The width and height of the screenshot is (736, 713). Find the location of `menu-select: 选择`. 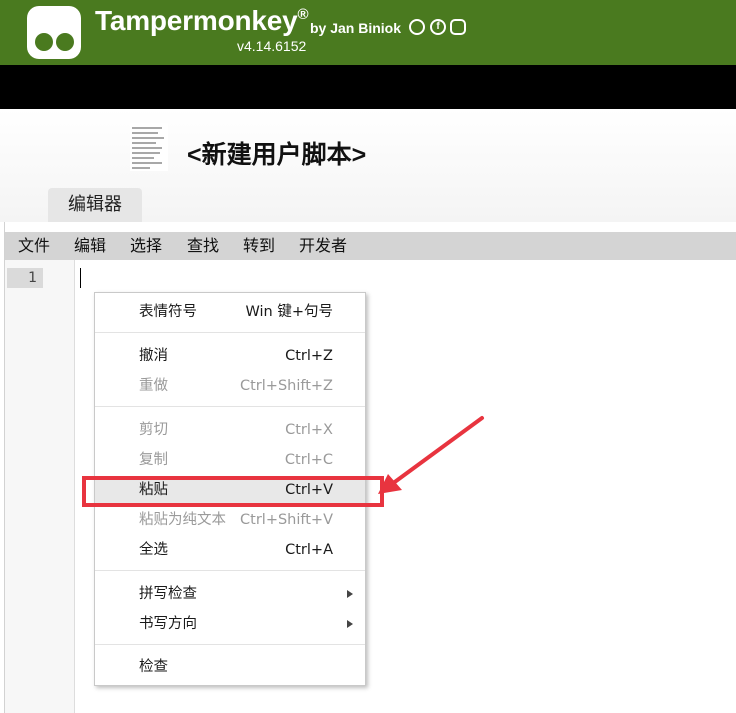

menu-select: 选择 is located at coordinates (146, 246).